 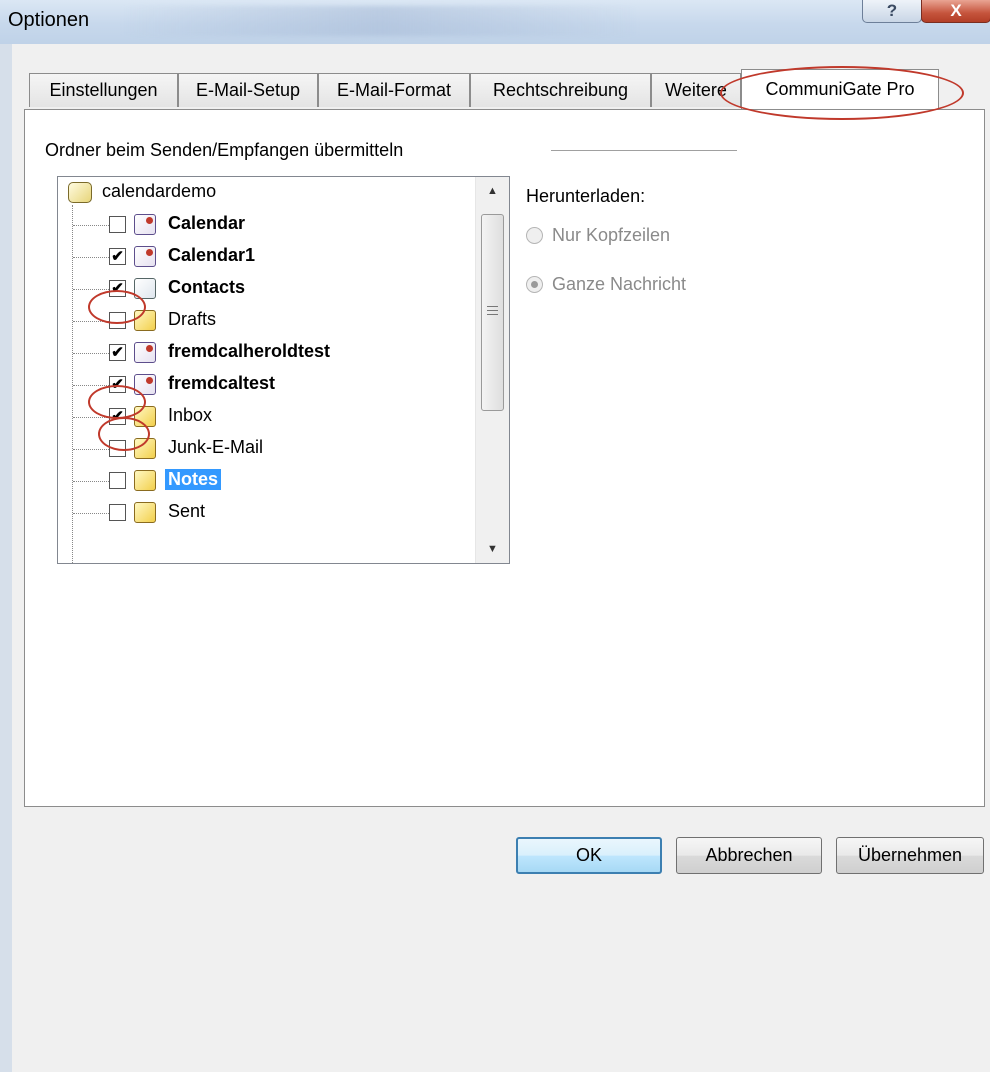 What do you see at coordinates (840, 89) in the screenshot?
I see `tab-communigate-pro: CommuniGate Pro` at bounding box center [840, 89].